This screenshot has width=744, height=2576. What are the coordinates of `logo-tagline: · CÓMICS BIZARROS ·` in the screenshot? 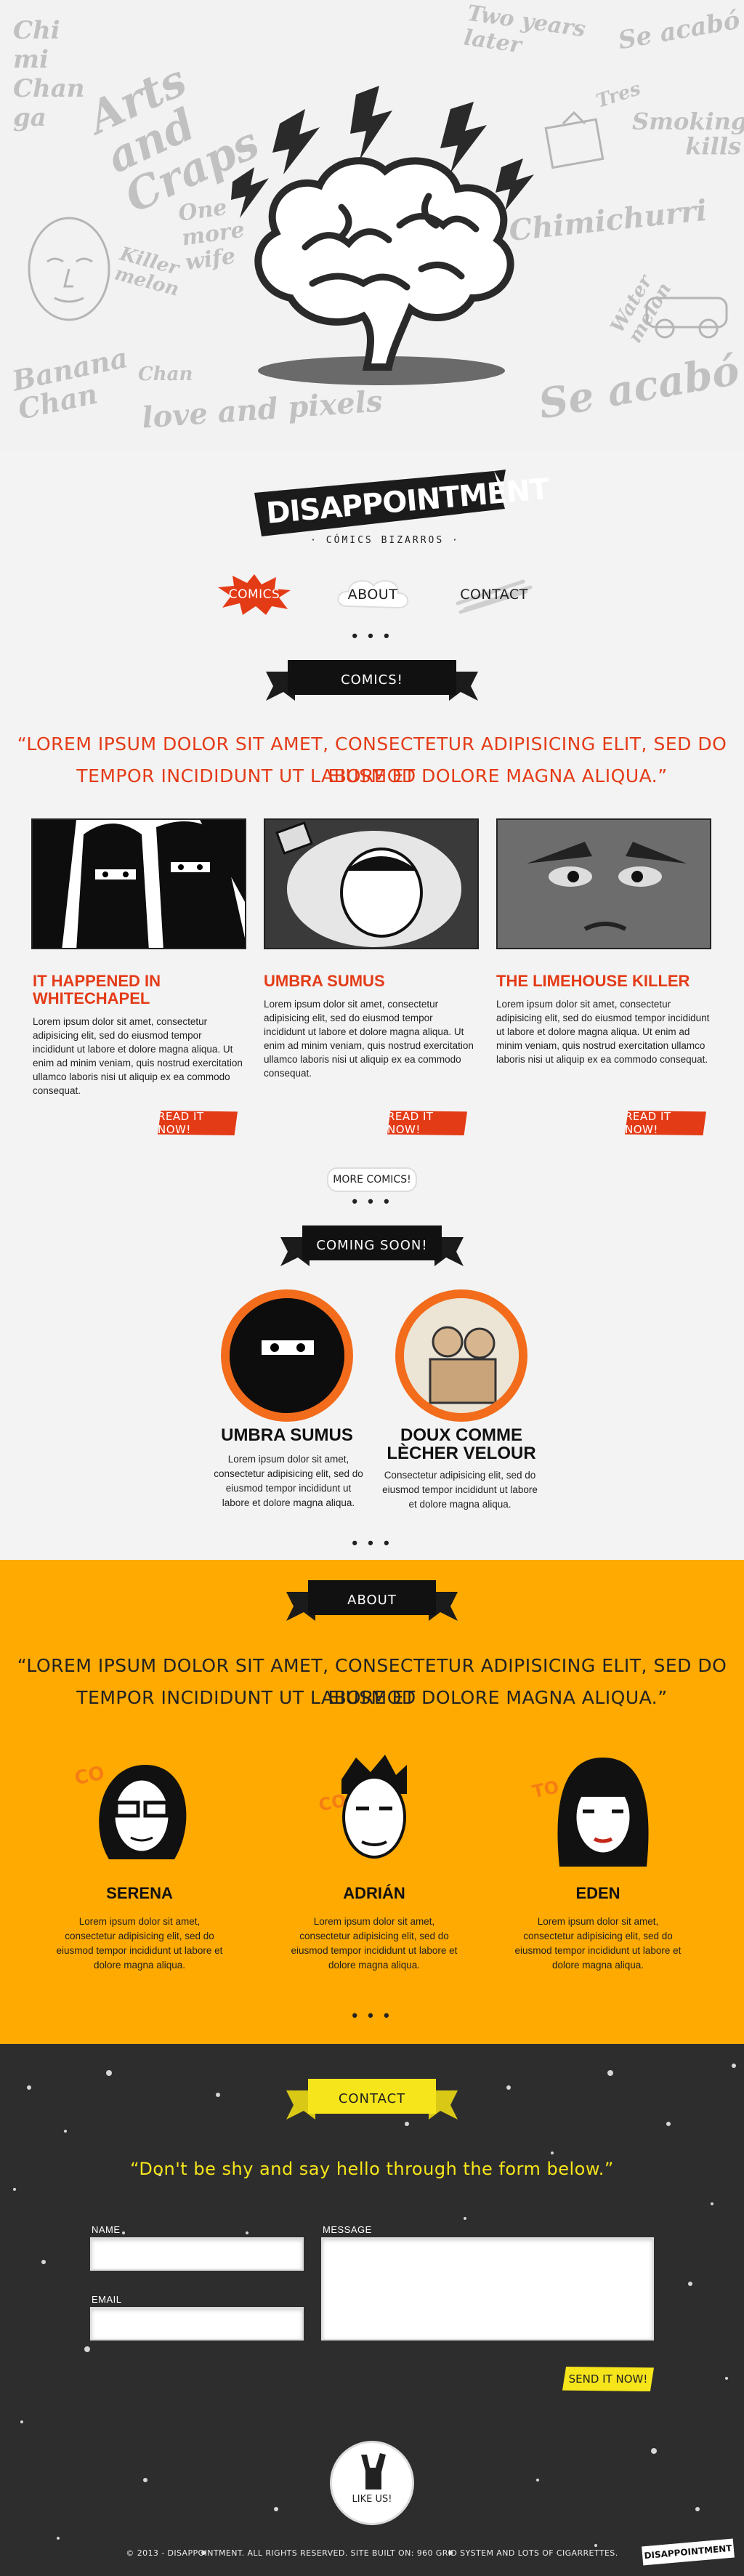 It's located at (385, 540).